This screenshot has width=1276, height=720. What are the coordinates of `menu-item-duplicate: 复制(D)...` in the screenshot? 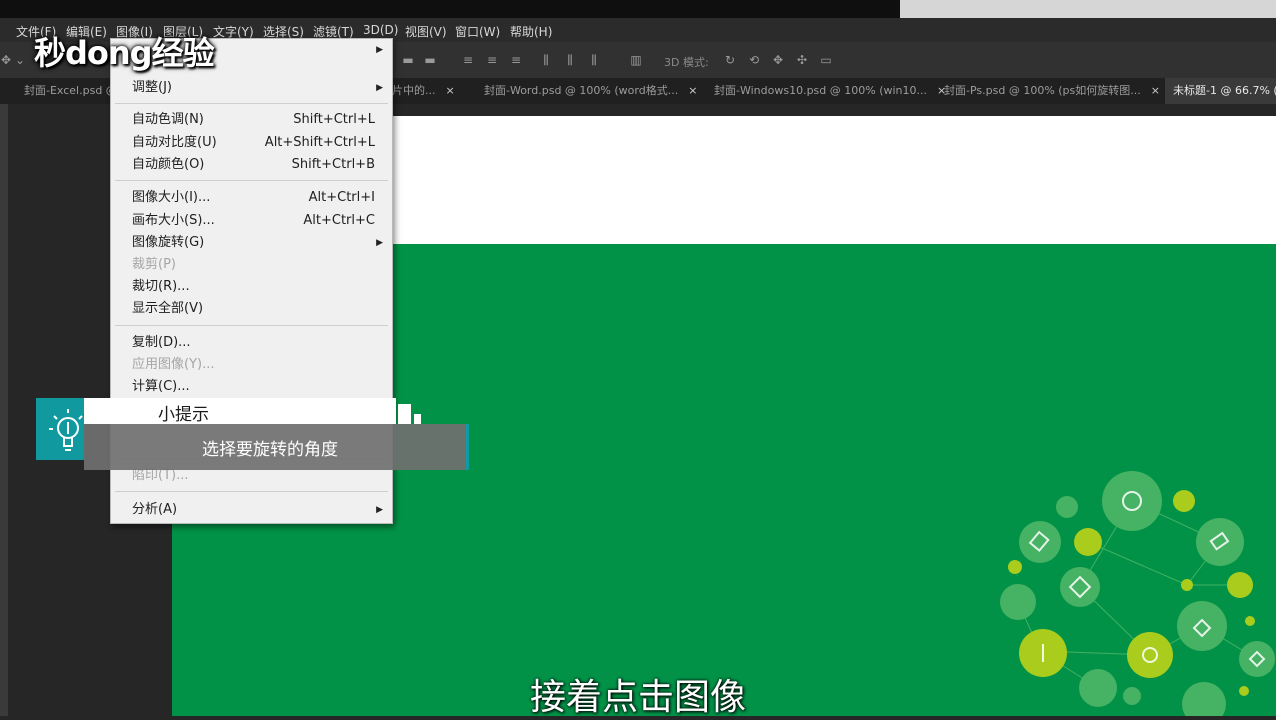 It's located at (251, 343).